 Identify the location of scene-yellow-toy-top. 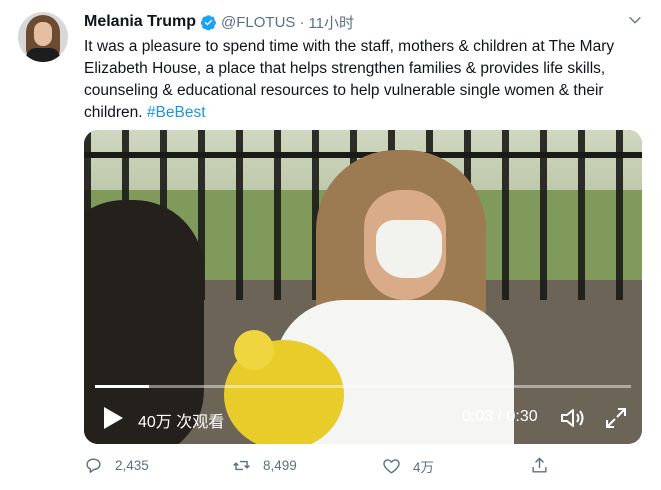
(254, 350).